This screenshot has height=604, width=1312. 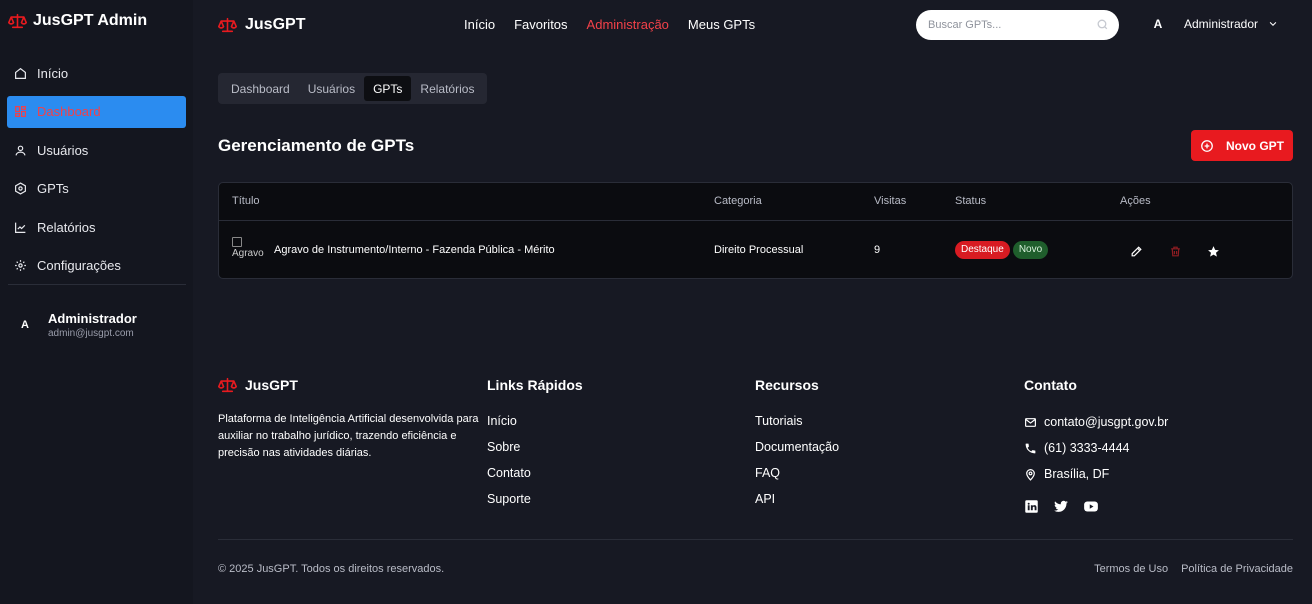 I want to click on header-nav-favoritos: Favoritos, so click(x=540, y=24).